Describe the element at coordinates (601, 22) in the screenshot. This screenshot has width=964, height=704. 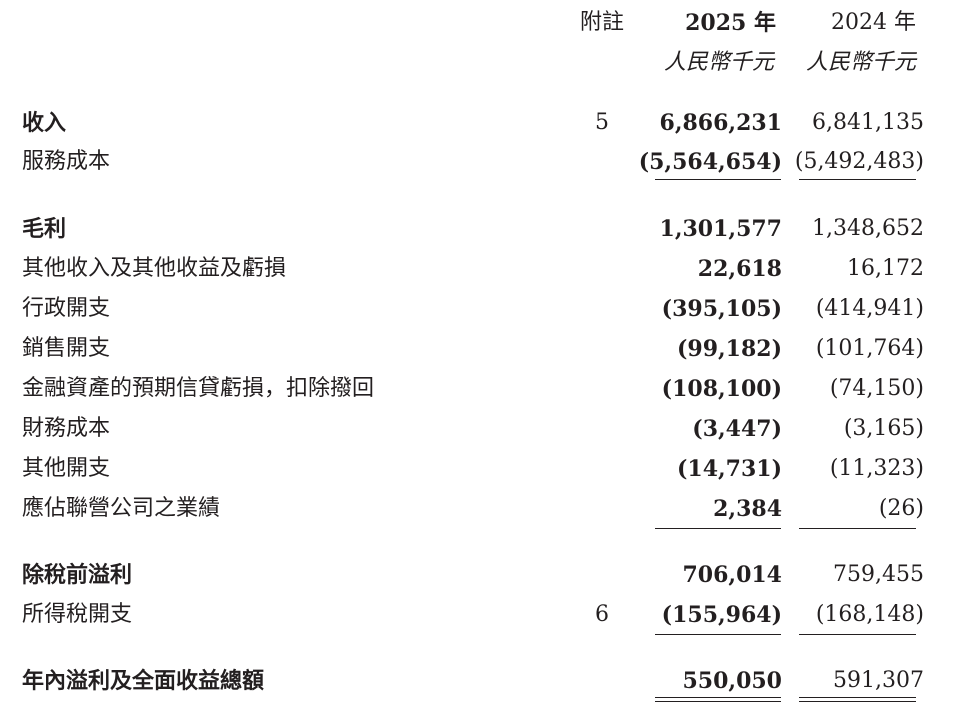
I see `column-header-note: 附註` at that location.